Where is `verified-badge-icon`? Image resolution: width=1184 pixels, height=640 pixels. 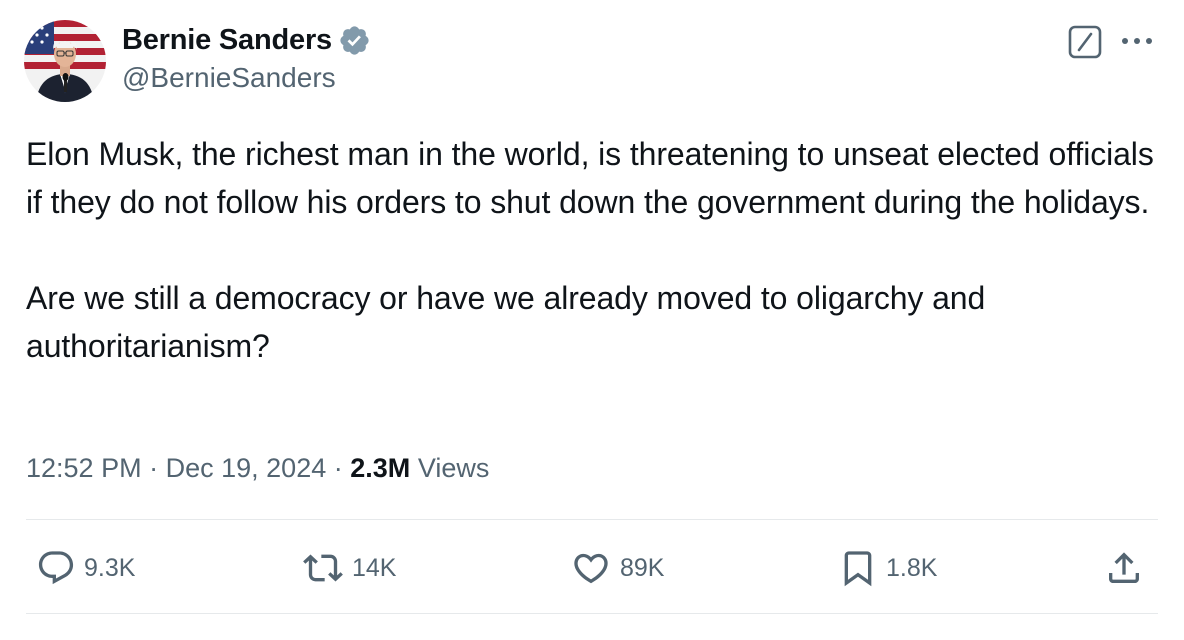 verified-badge-icon is located at coordinates (354, 40).